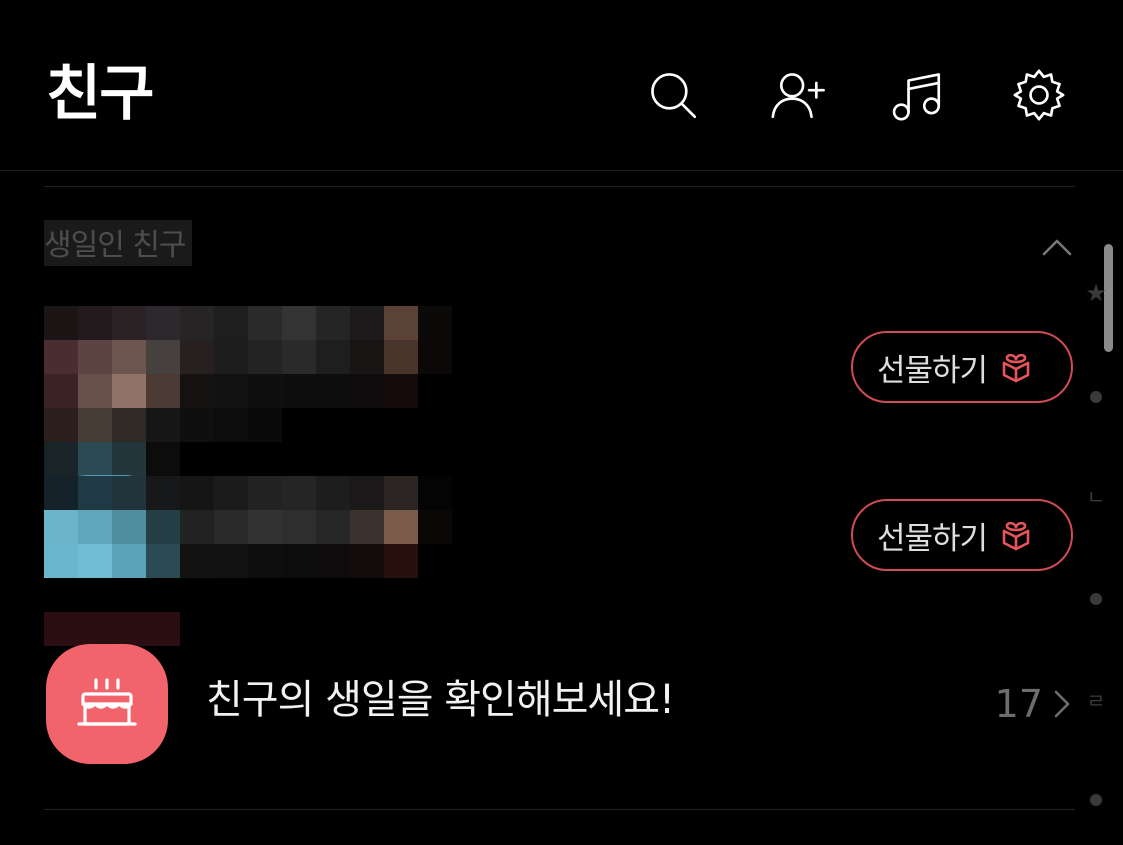  I want to click on alphabet-index-bar: ★ ㄴ ㄹ, so click(1096, 560).